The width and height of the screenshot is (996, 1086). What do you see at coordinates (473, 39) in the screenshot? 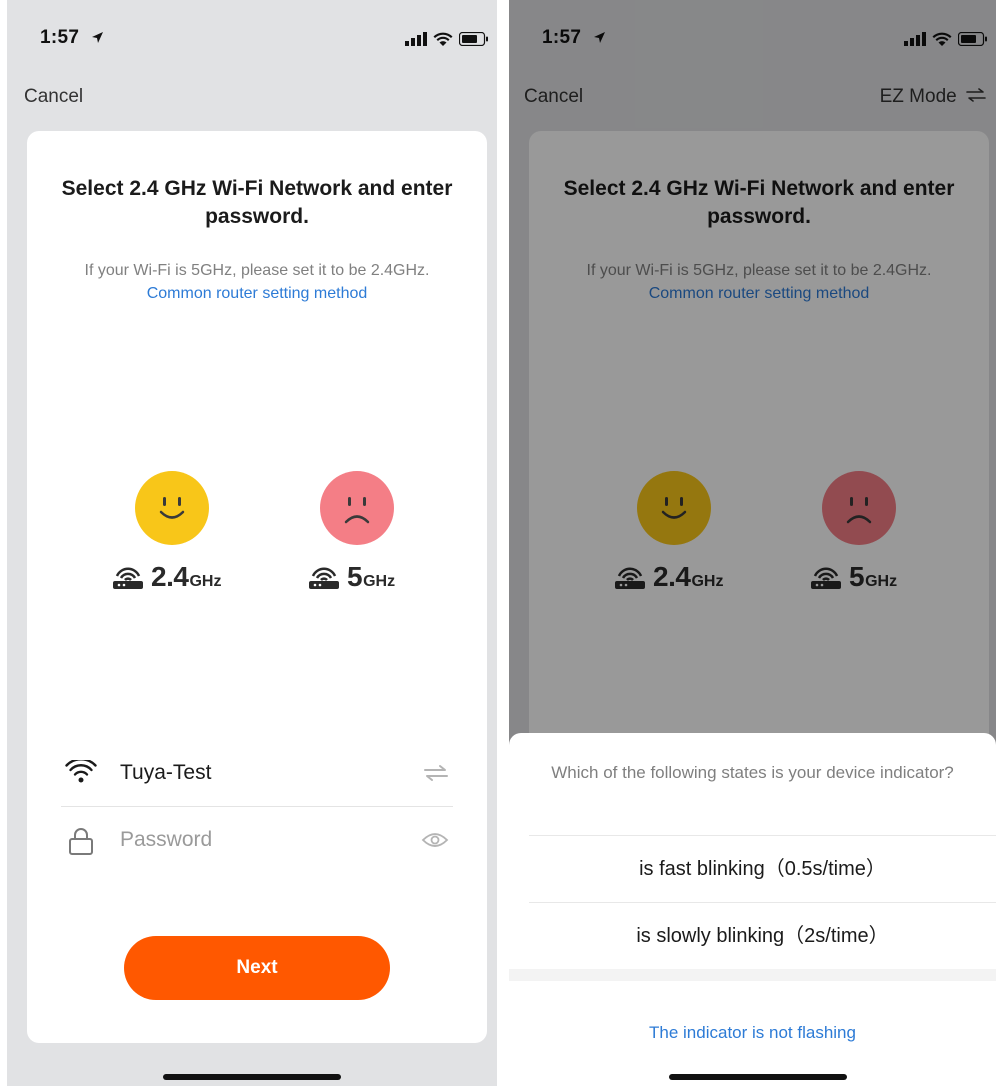
I see `battery-icon` at bounding box center [473, 39].